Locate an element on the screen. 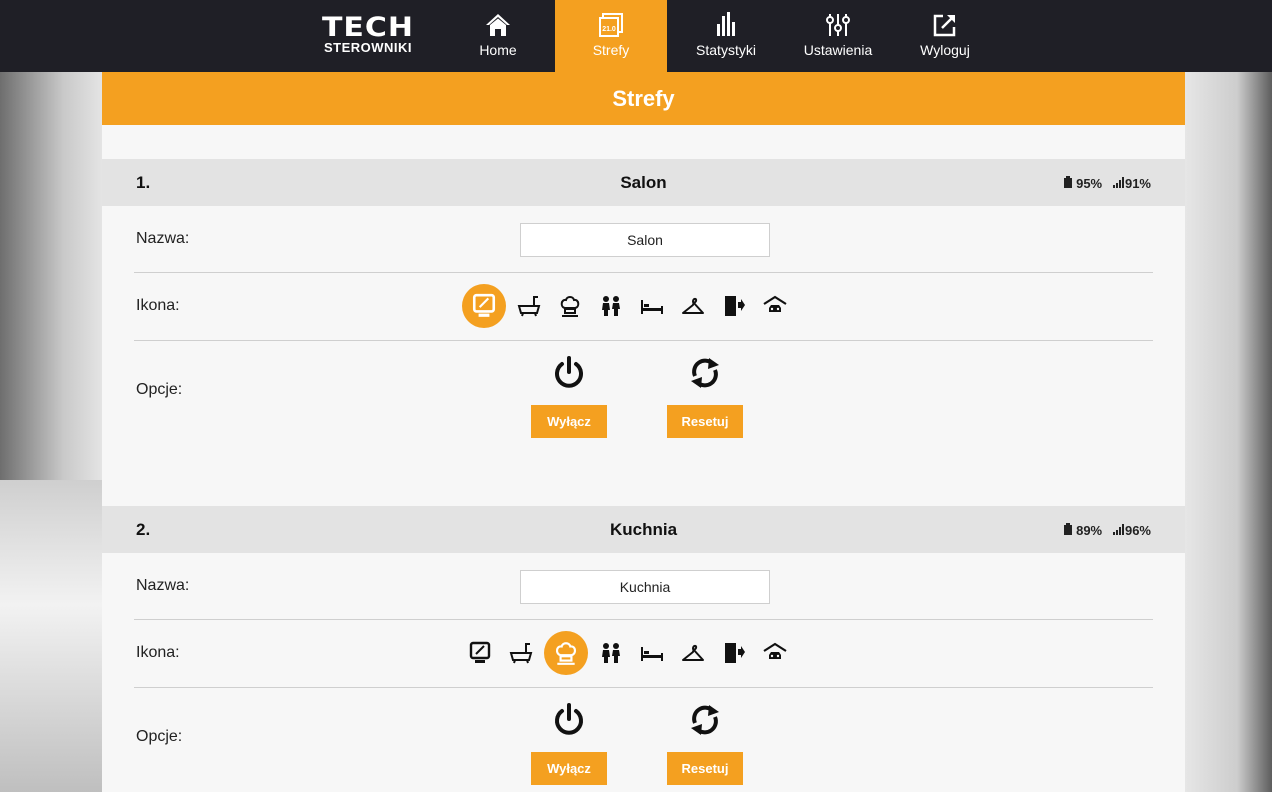  nav-home: Home is located at coordinates (498, 36).